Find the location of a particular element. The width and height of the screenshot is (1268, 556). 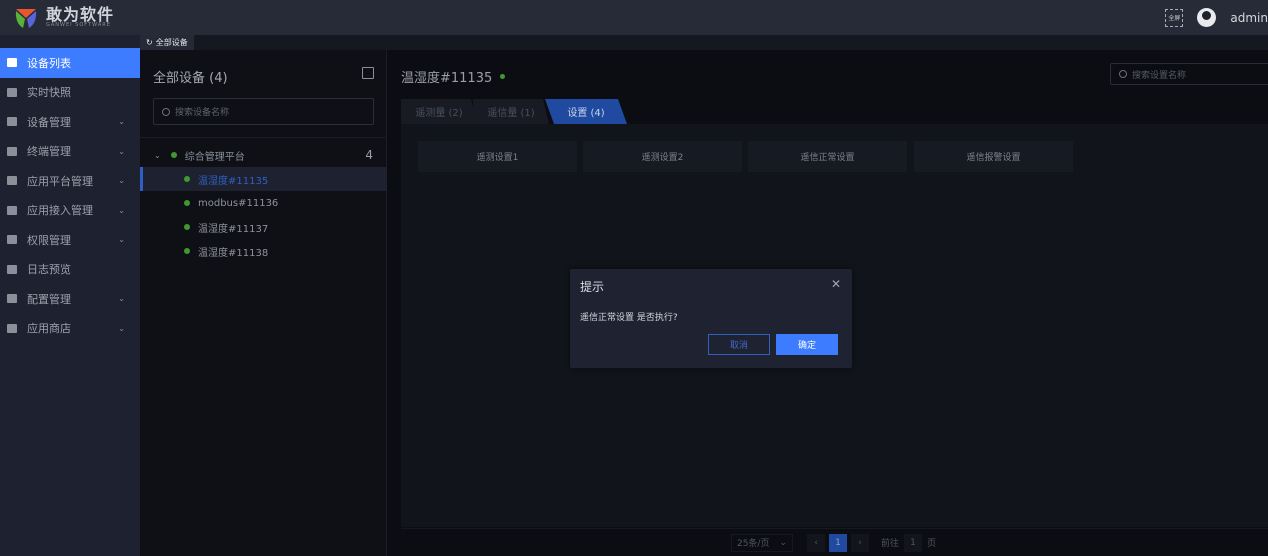

avatar is located at coordinates (1207, 17).